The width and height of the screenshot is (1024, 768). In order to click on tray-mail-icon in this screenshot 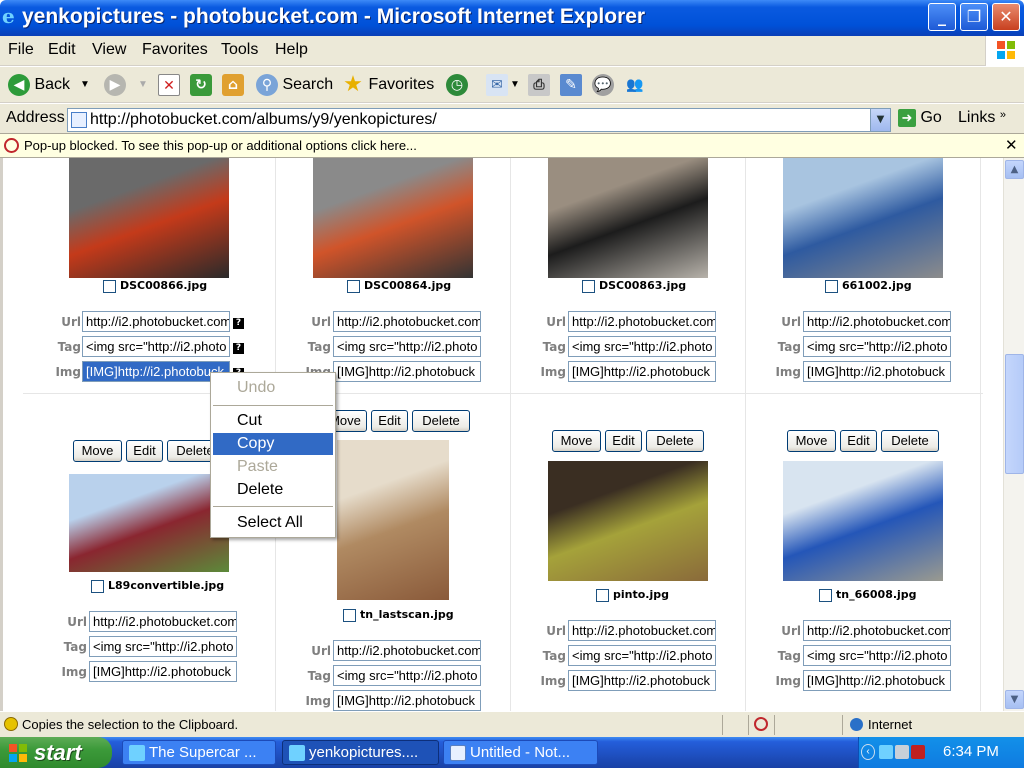, I will do `click(918, 752)`.